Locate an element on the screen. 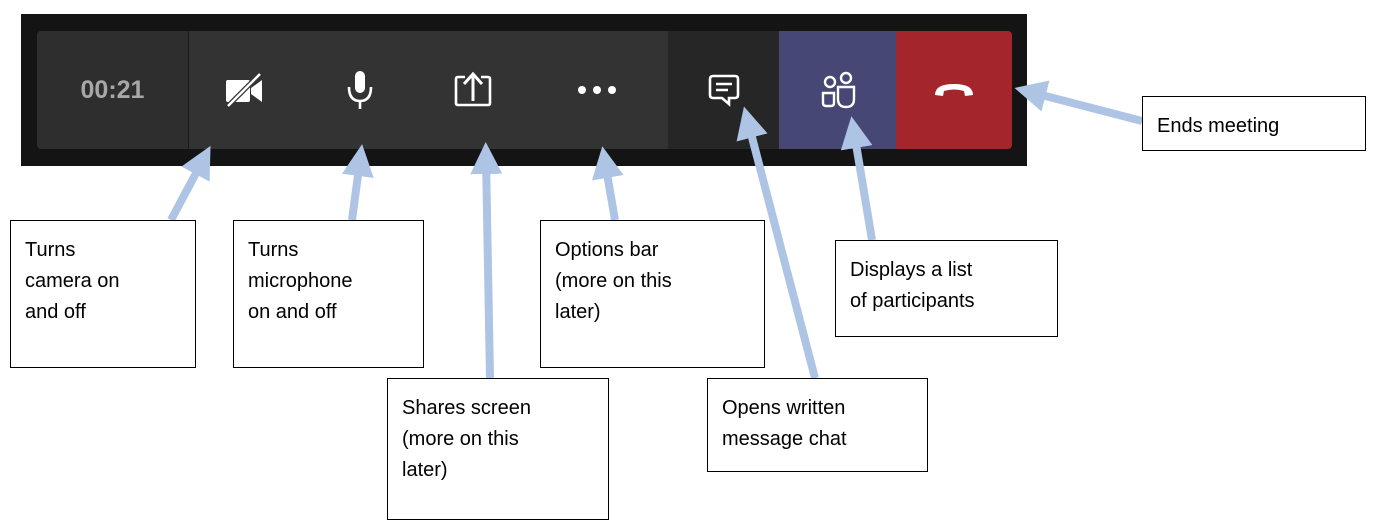 The image size is (1373, 520). callout-microphone: Turns microphone on and off is located at coordinates (328, 294).